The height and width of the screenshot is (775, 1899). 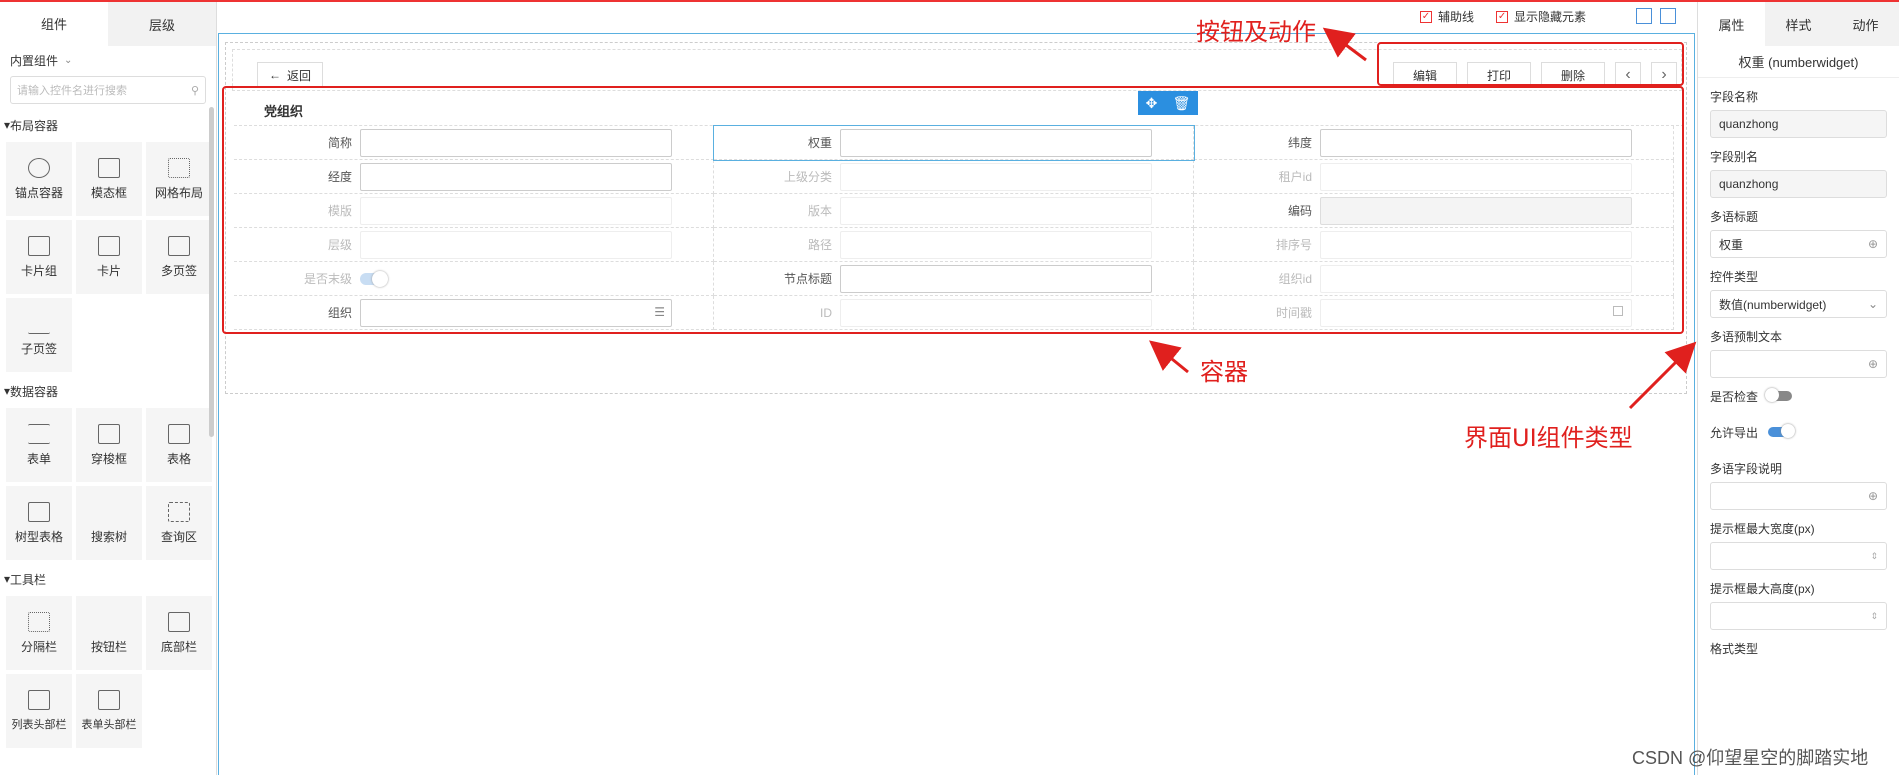 I want to click on annotation-buttons-actions: 按钮及动作, so click(x=1256, y=32).